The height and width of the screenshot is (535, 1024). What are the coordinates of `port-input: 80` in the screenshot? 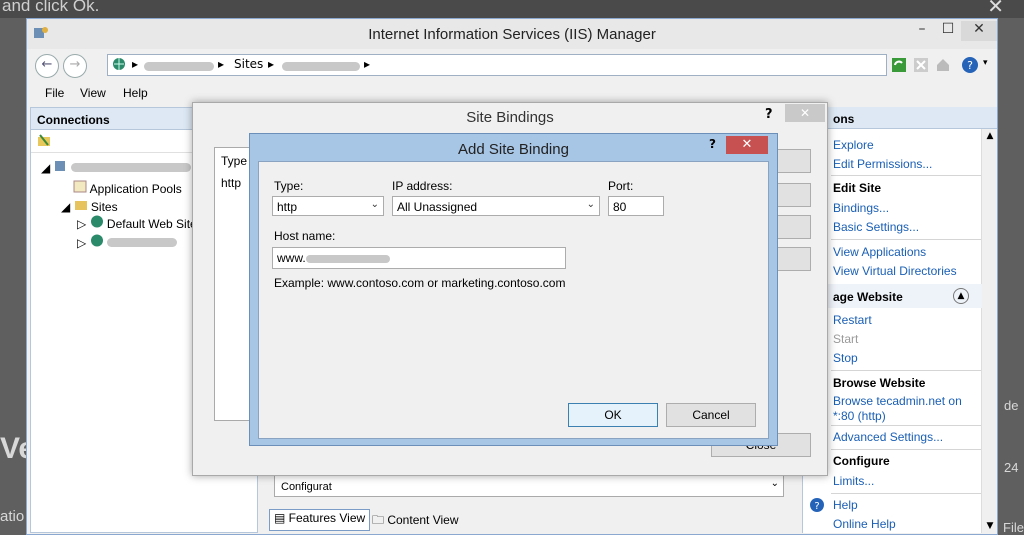 It's located at (636, 206).